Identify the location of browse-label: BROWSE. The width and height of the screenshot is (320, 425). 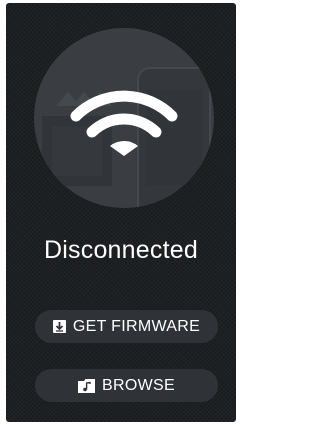
(138, 385).